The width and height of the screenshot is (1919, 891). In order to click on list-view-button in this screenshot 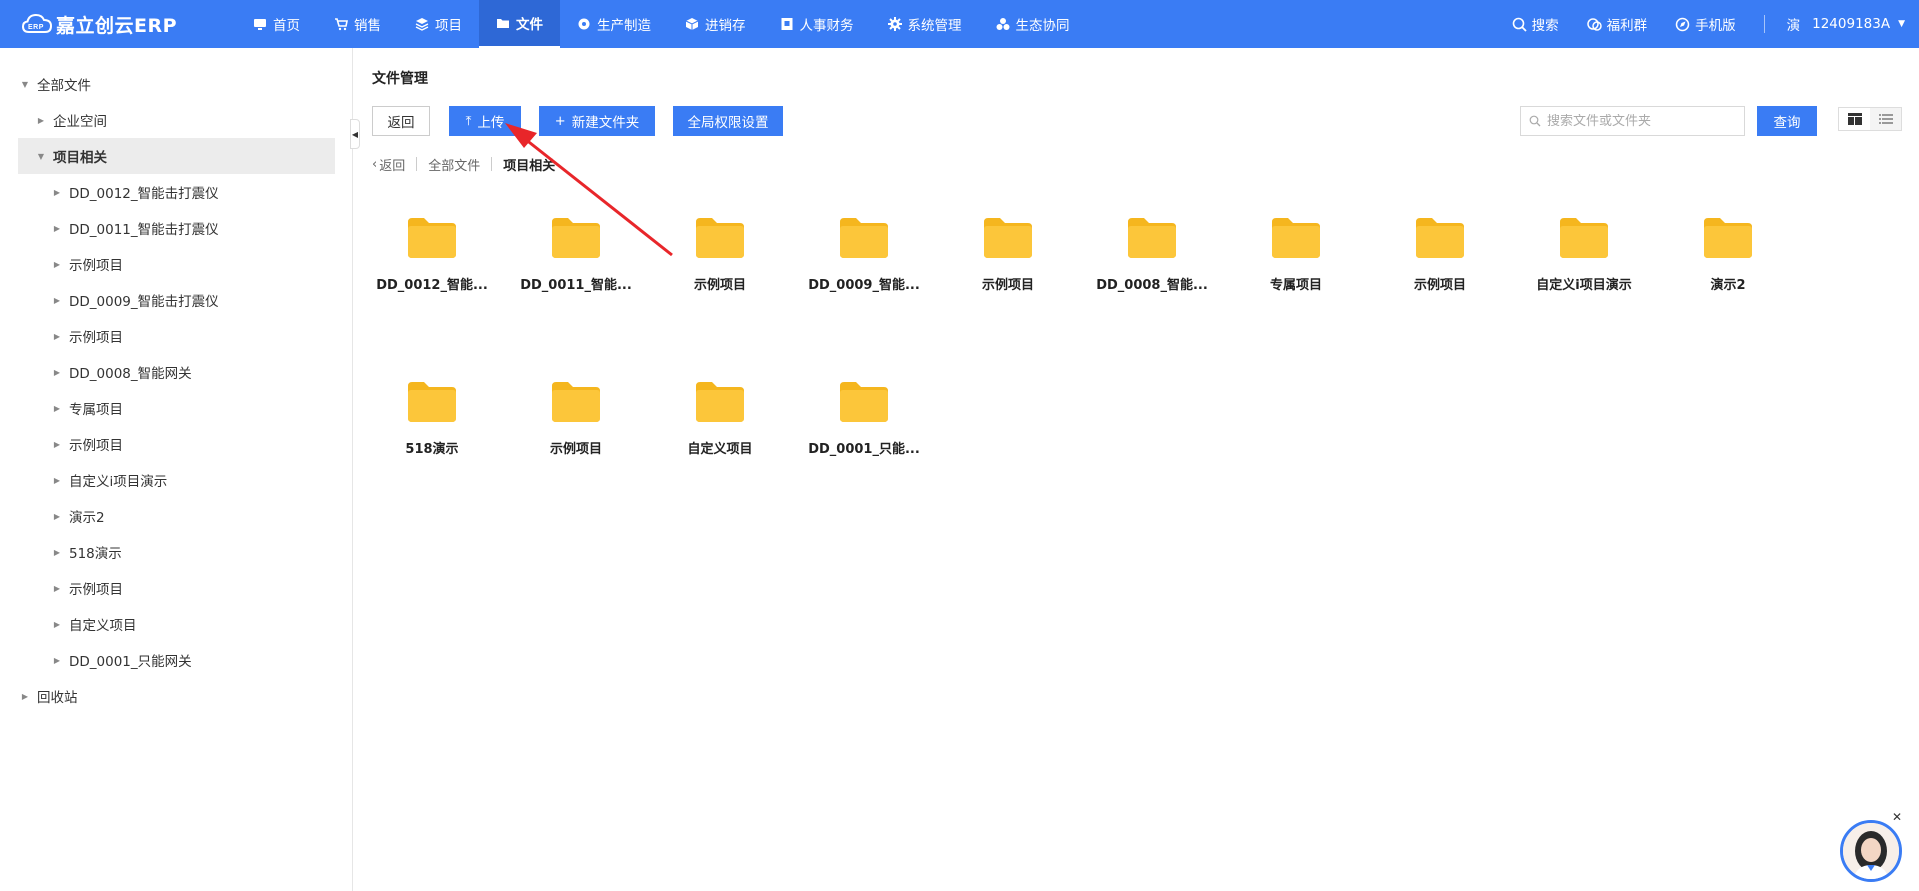, I will do `click(1885, 119)`.